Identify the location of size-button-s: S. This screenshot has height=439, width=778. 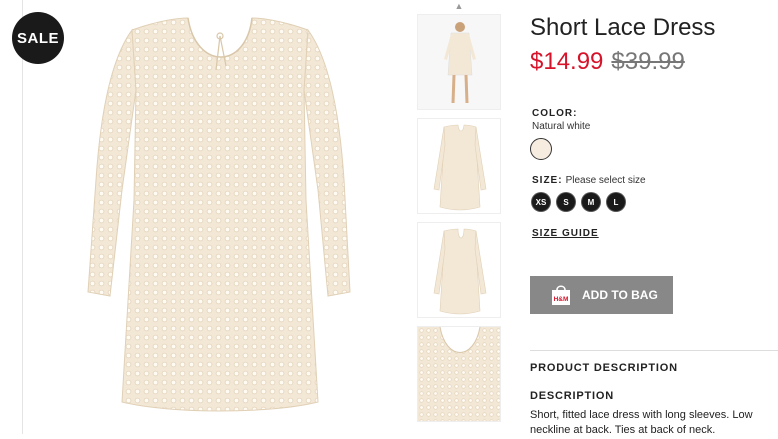
(566, 202).